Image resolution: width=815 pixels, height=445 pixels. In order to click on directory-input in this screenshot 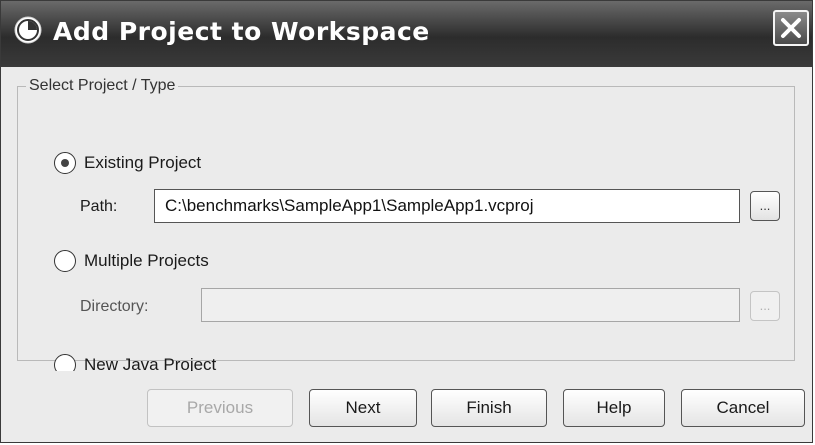, I will do `click(470, 305)`.